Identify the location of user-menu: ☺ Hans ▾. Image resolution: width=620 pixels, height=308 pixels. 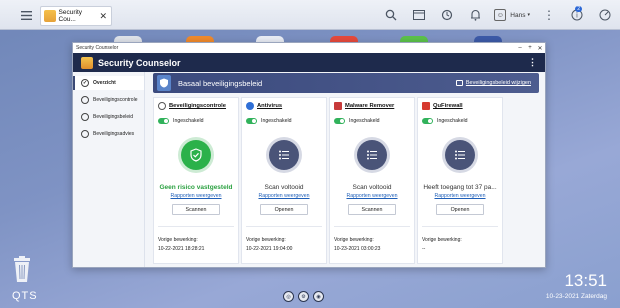
(512, 15).